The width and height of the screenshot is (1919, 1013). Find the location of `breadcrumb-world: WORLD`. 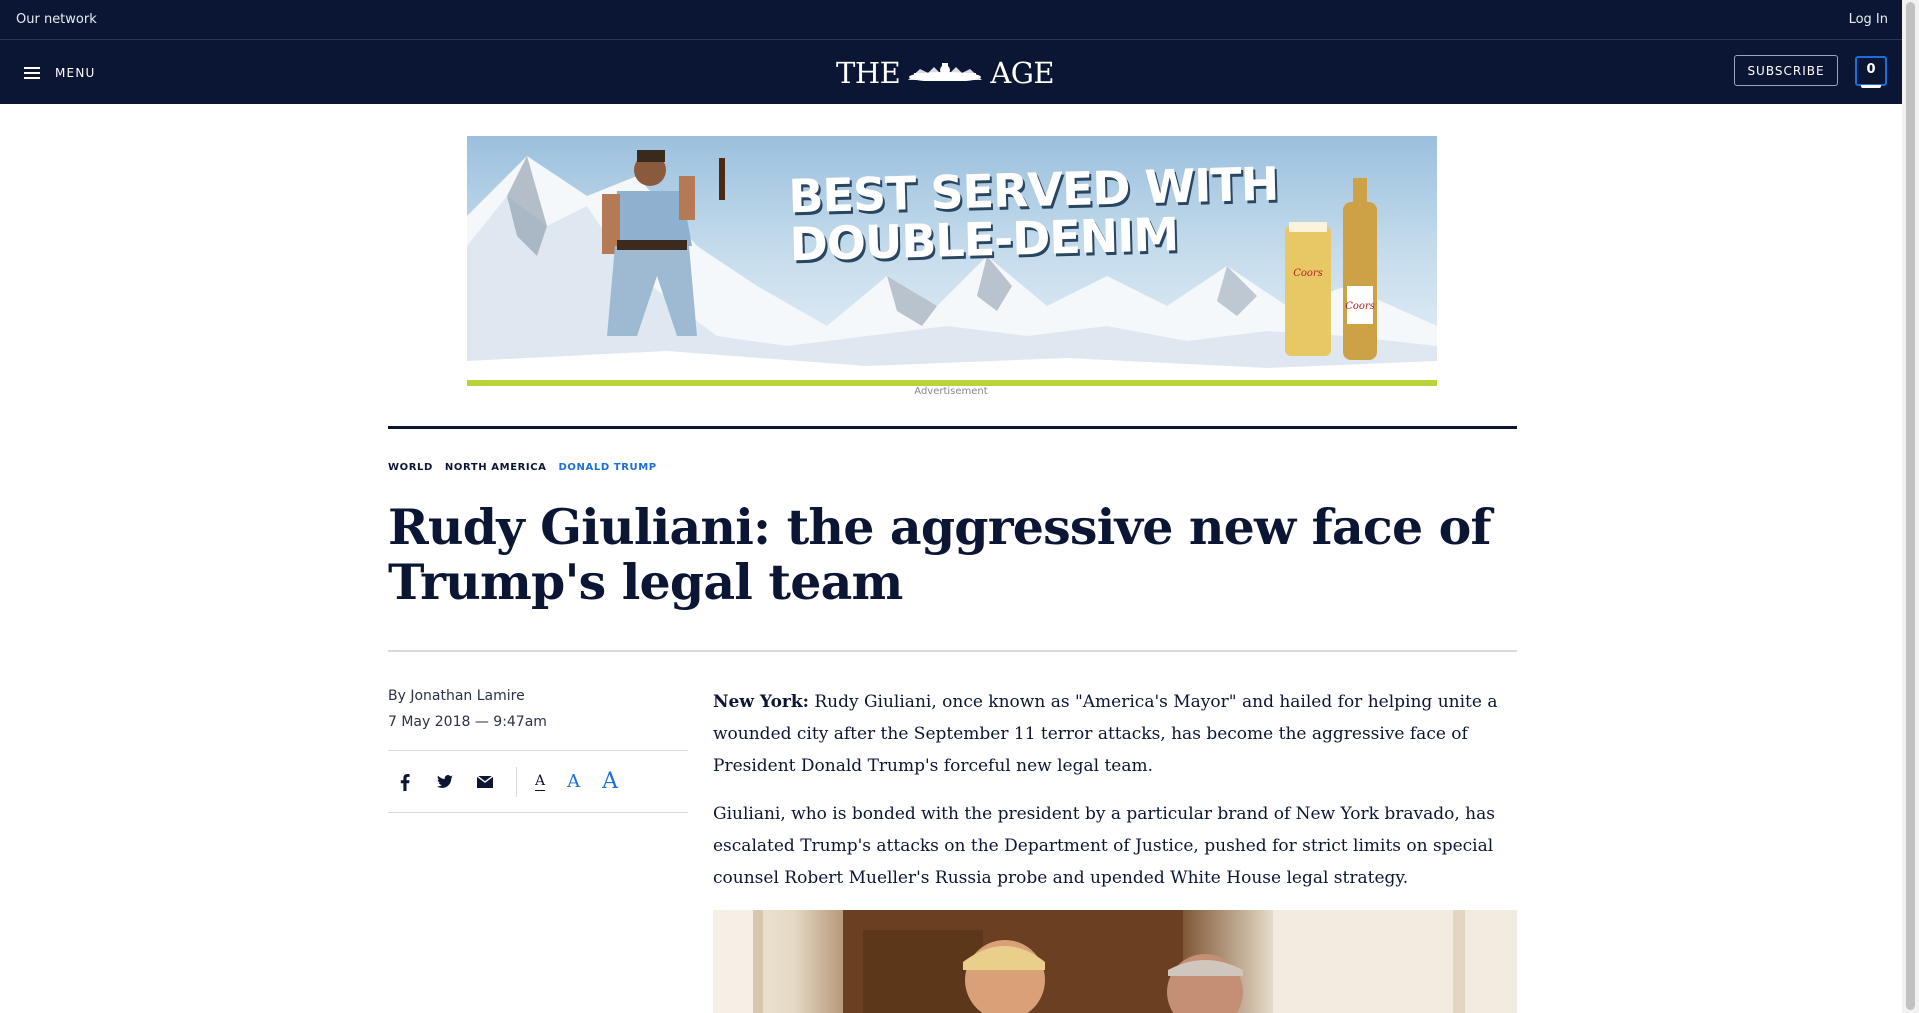

breadcrumb-world: WORLD is located at coordinates (410, 467).